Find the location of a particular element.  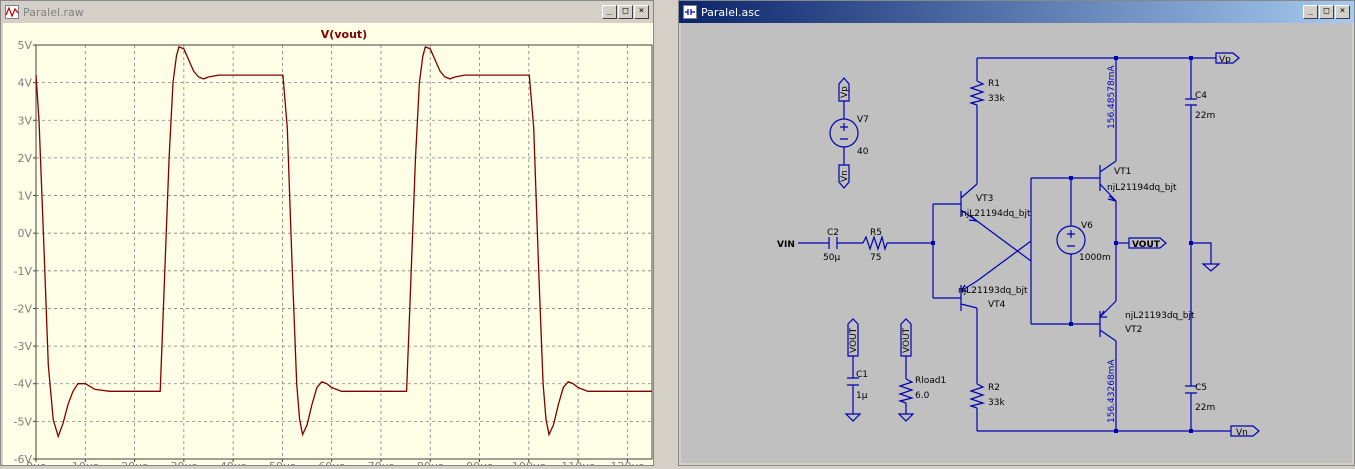

y-tick-label: -1V is located at coordinates (23, 271).